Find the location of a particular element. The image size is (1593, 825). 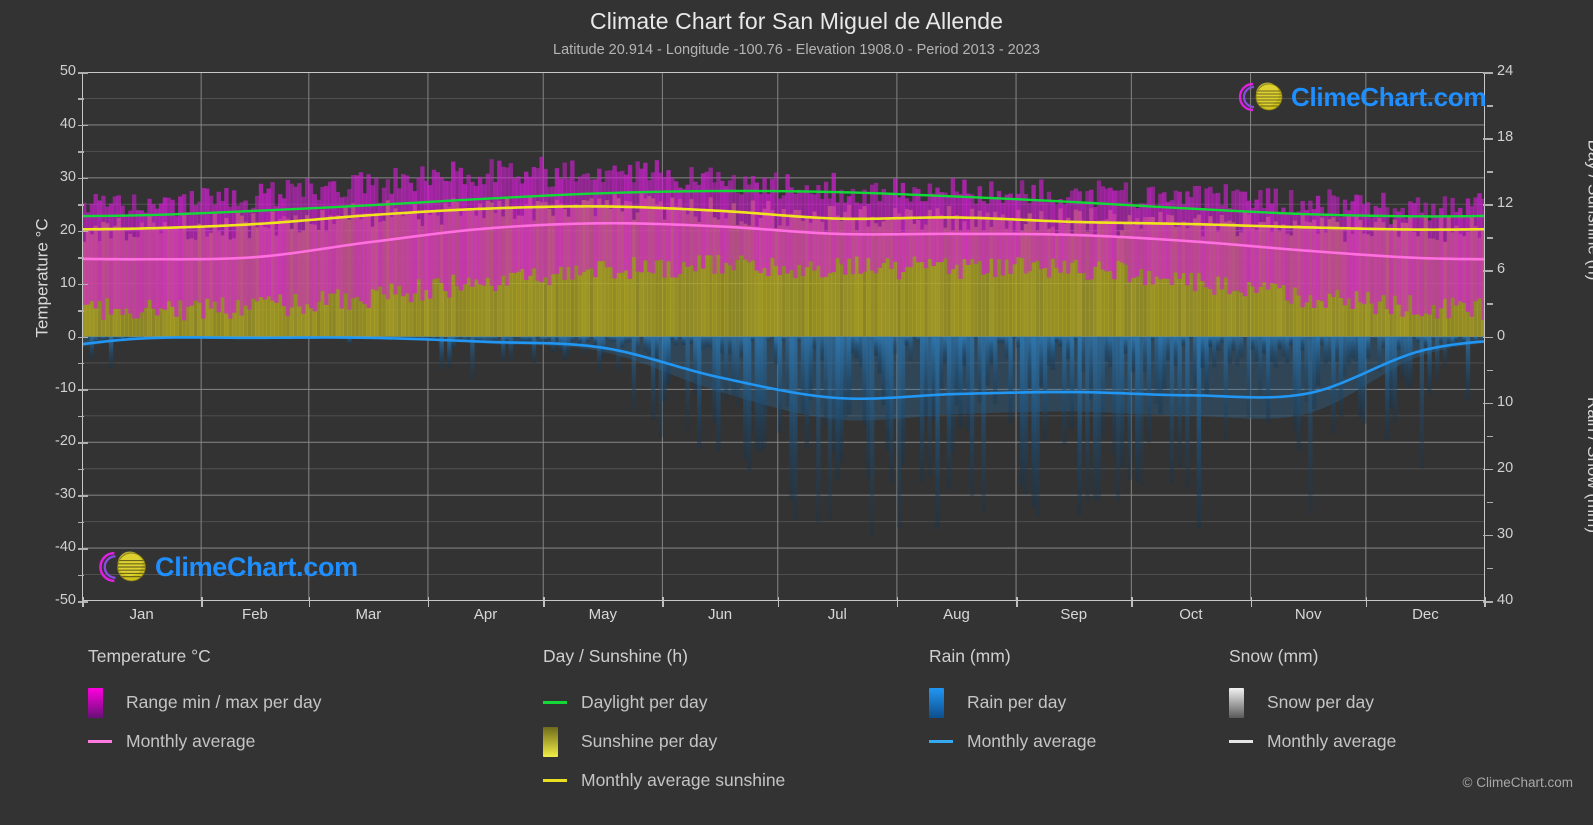

y-axis-left-tick: -40 is located at coordinates (59, 547).